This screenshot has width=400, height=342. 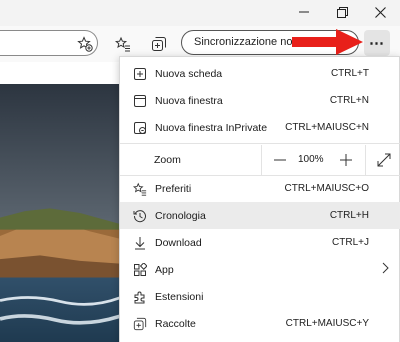 I want to click on fullscreen-button, so click(x=384, y=160).